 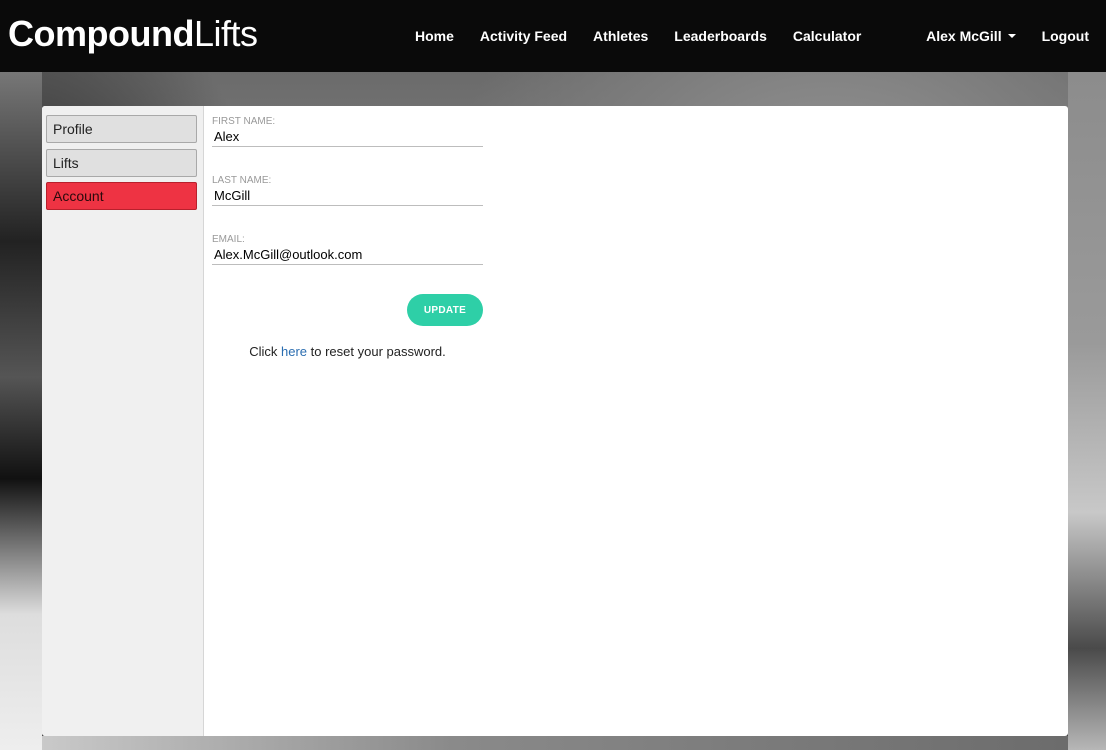 What do you see at coordinates (523, 36) in the screenshot?
I see `nav-activity-feed: Activity Feed` at bounding box center [523, 36].